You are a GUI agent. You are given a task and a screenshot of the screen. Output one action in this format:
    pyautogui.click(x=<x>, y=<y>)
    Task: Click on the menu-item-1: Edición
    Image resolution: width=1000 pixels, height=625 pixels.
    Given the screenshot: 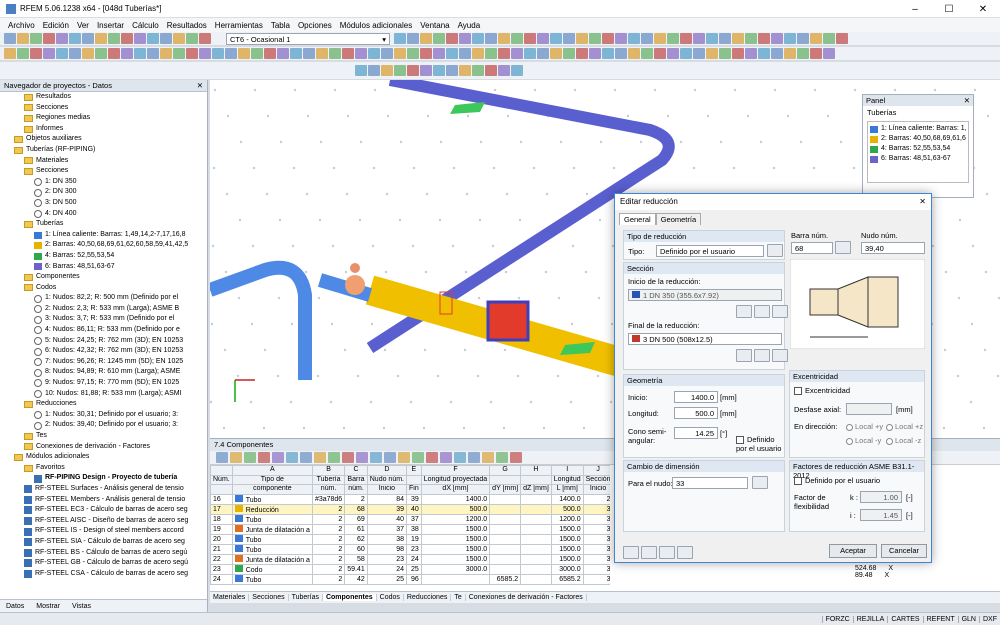 What is the action you would take?
    pyautogui.click(x=56, y=25)
    